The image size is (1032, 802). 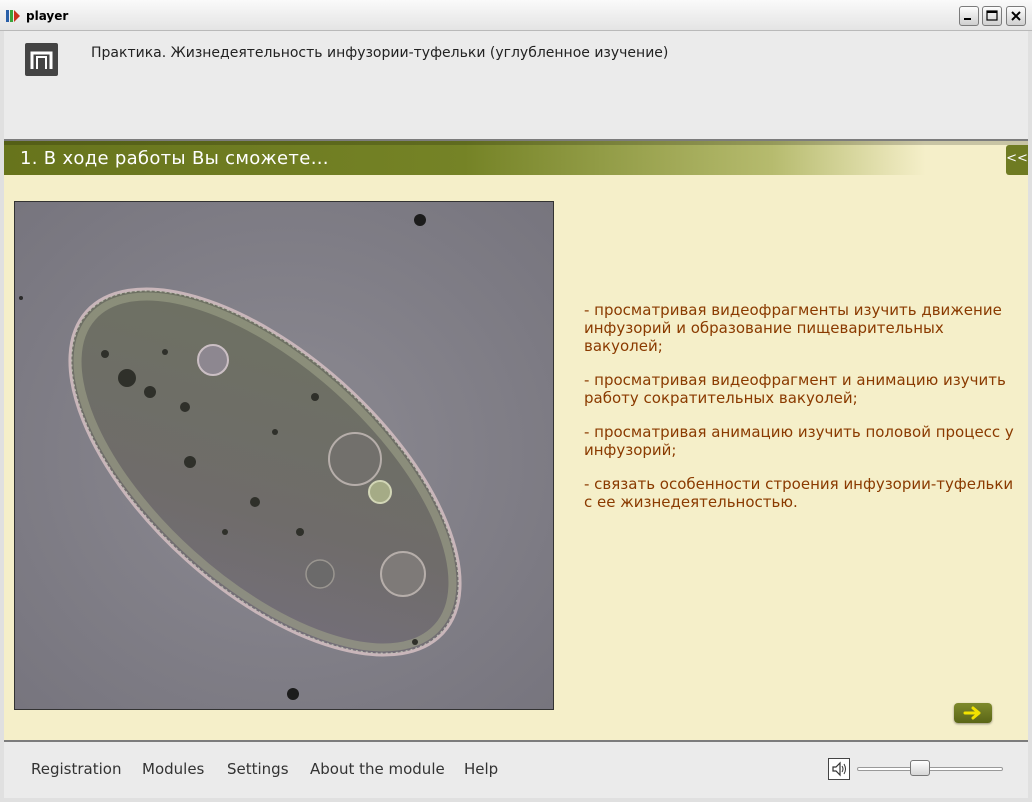 What do you see at coordinates (516, 800) in the screenshot?
I see `window-border-bottom` at bounding box center [516, 800].